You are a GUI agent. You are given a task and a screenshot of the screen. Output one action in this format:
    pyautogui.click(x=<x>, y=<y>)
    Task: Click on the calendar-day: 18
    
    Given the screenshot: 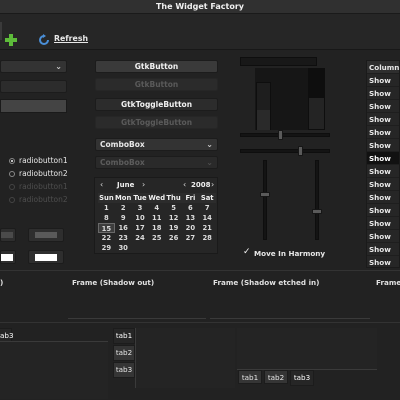 What is the action you would take?
    pyautogui.click(x=156, y=228)
    